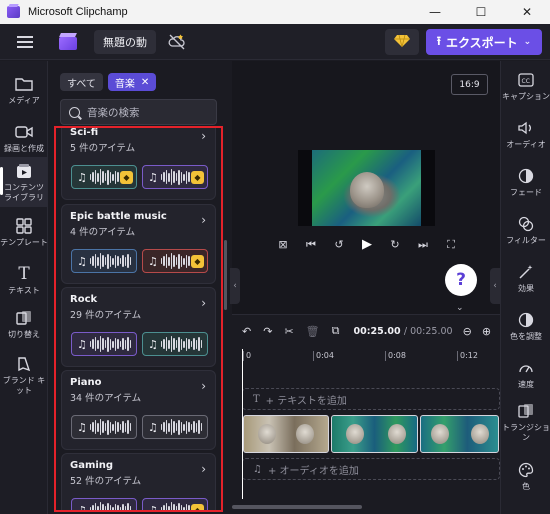 This screenshot has width=550, height=514. I want to click on skip-to-start-icon: ⏮, so click(311, 245).